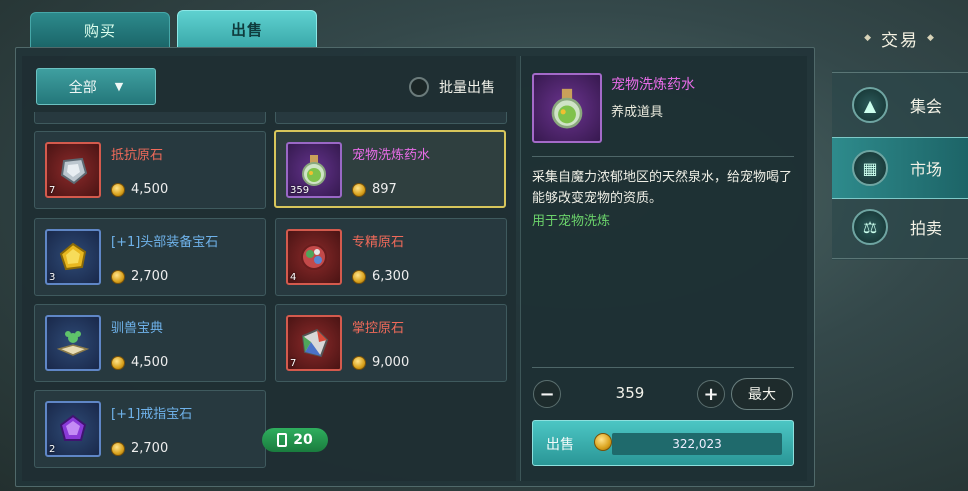 Image resolution: width=968 pixels, height=491 pixels. Describe the element at coordinates (697, 444) in the screenshot. I see `sell-total: 322,023` at that location.